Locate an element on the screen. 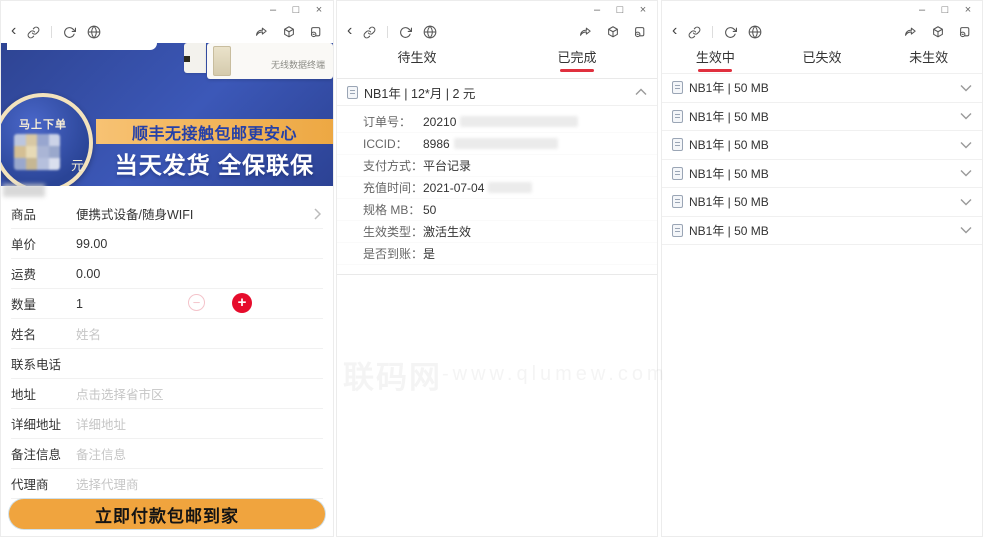 This screenshot has height=537, width=983. quantity-value: 1 is located at coordinates (79, 303).